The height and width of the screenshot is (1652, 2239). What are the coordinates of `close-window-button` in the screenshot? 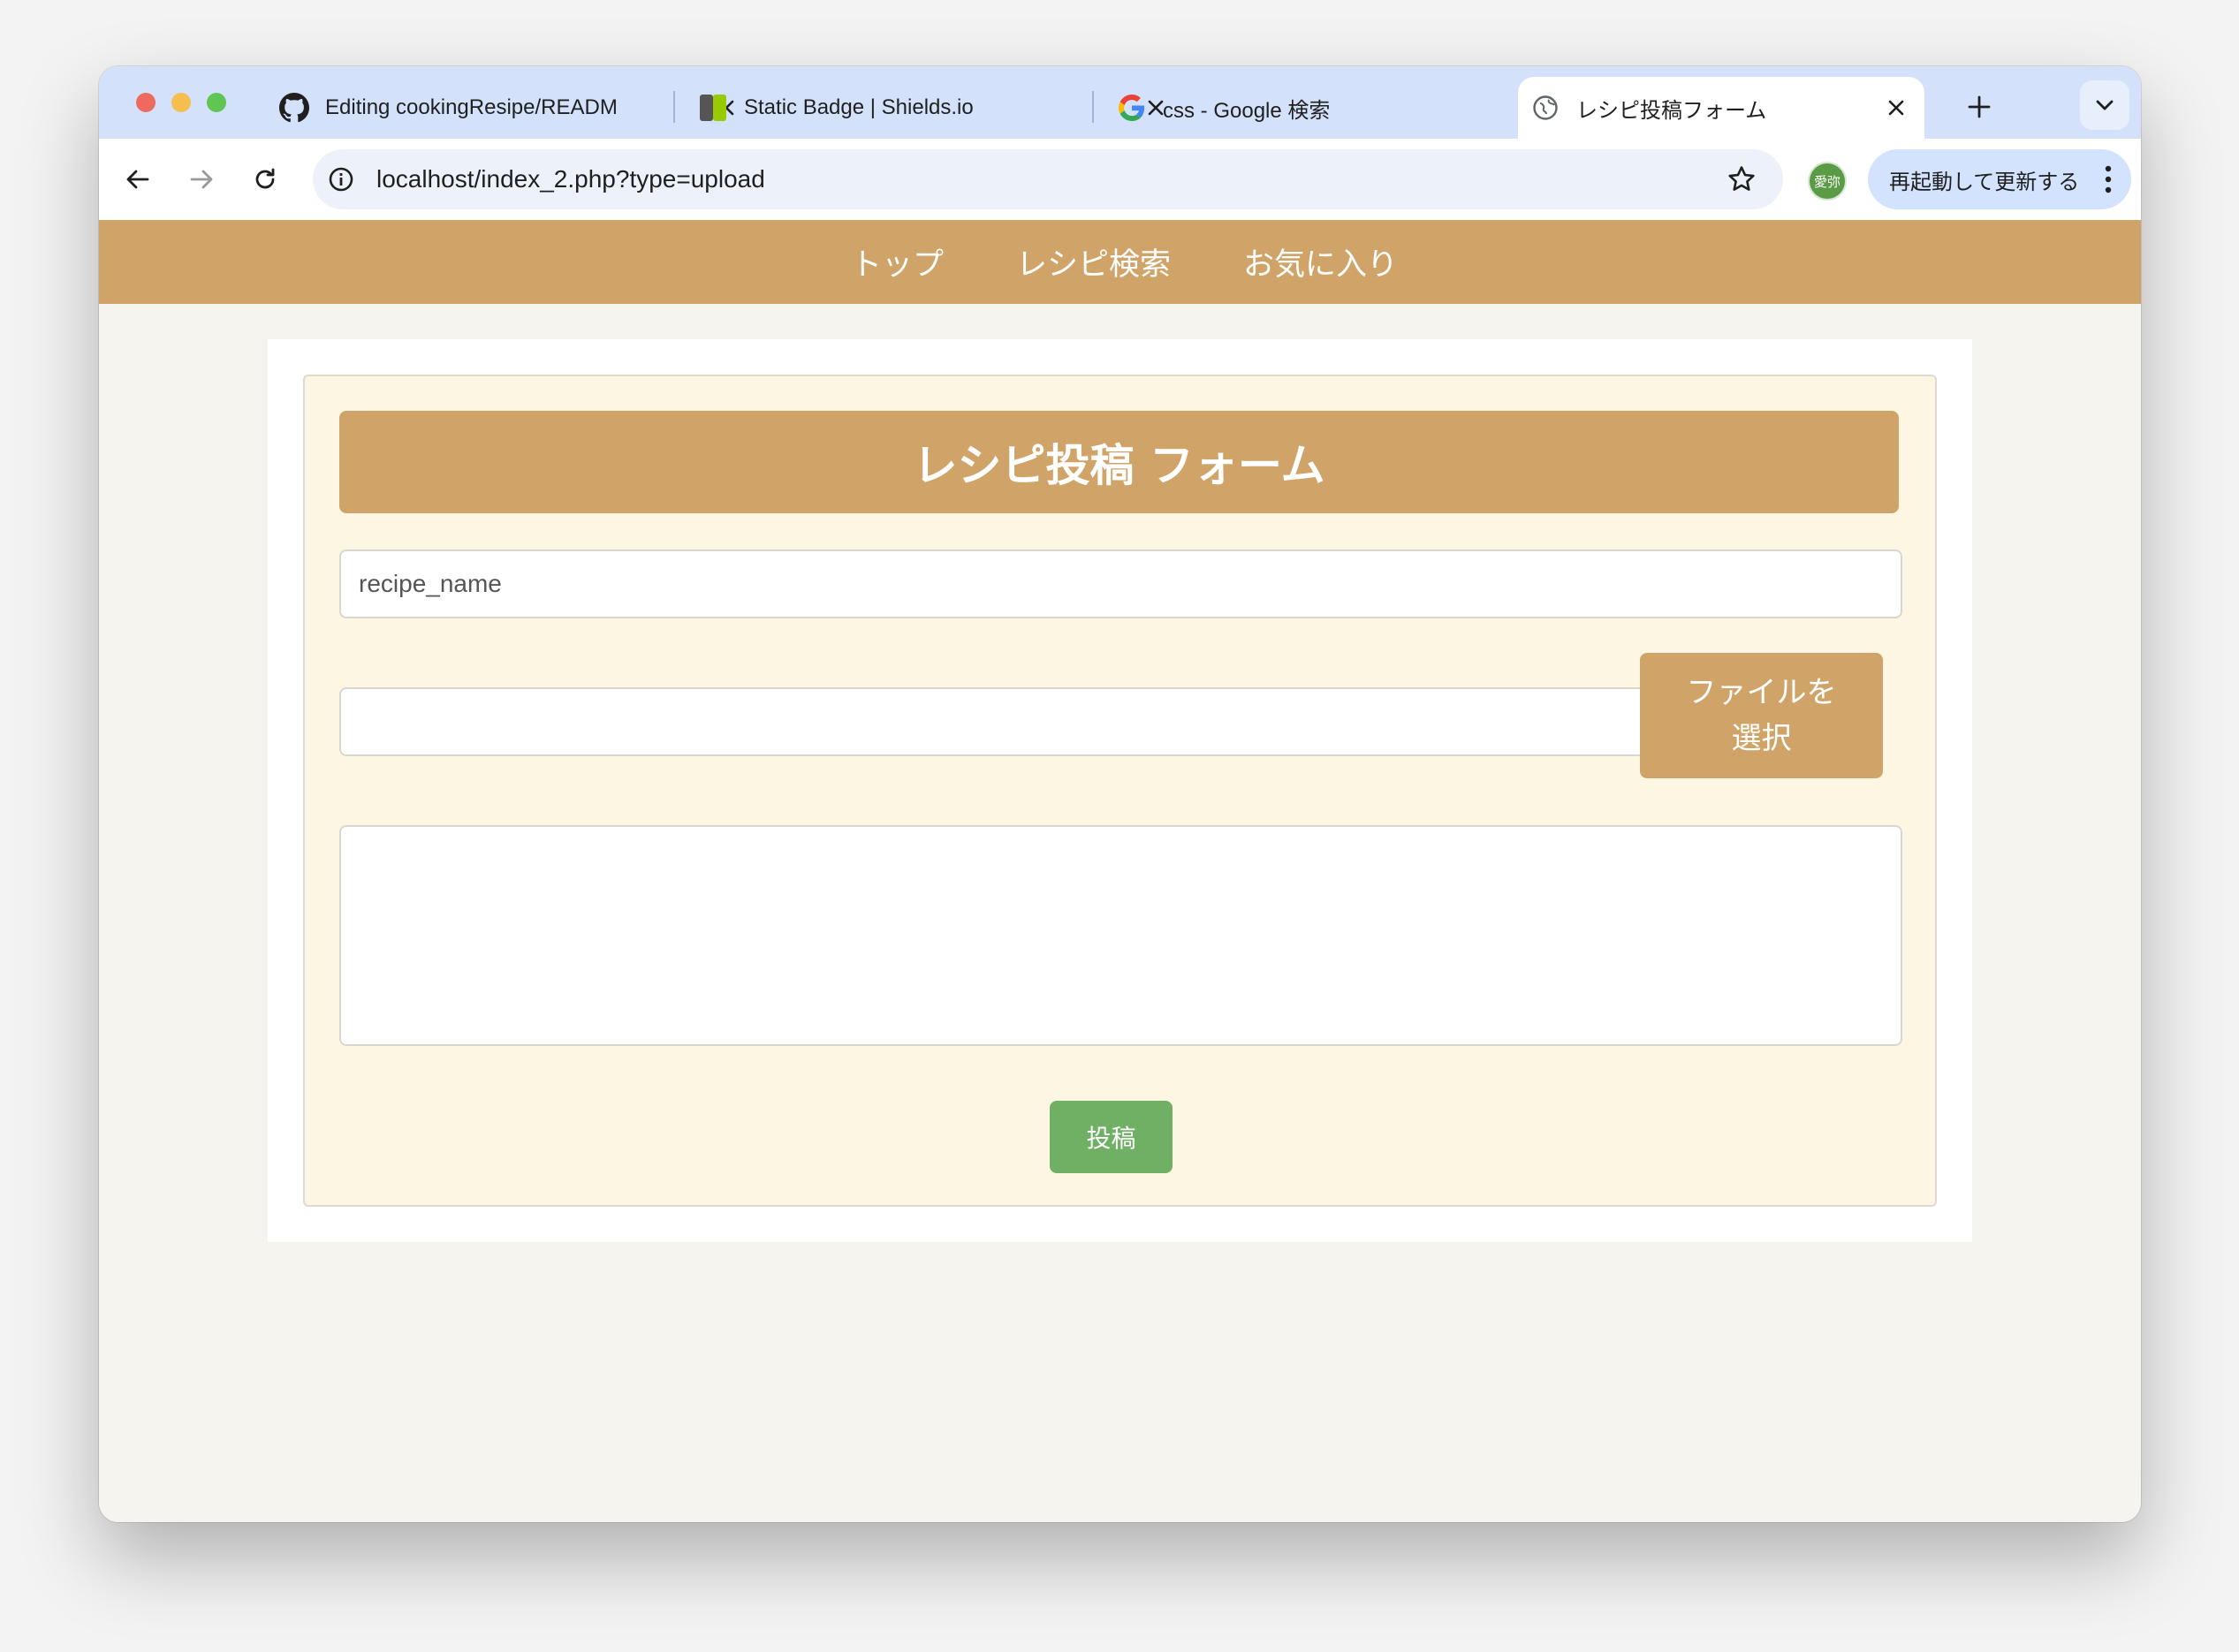 It's located at (146, 102).